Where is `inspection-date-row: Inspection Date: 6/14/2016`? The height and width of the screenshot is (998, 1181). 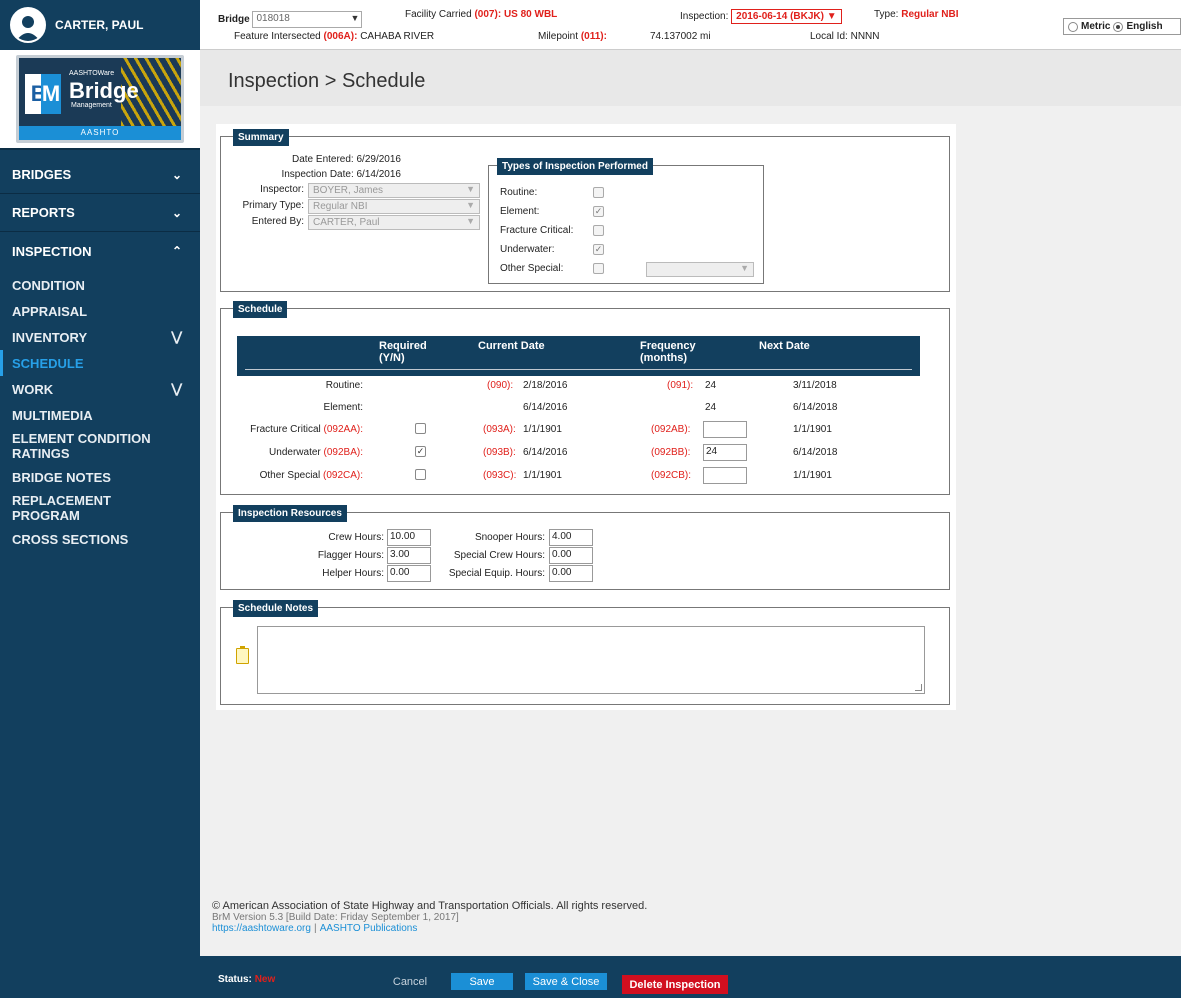 inspection-date-row: Inspection Date: 6/14/2016 is located at coordinates (341, 174).